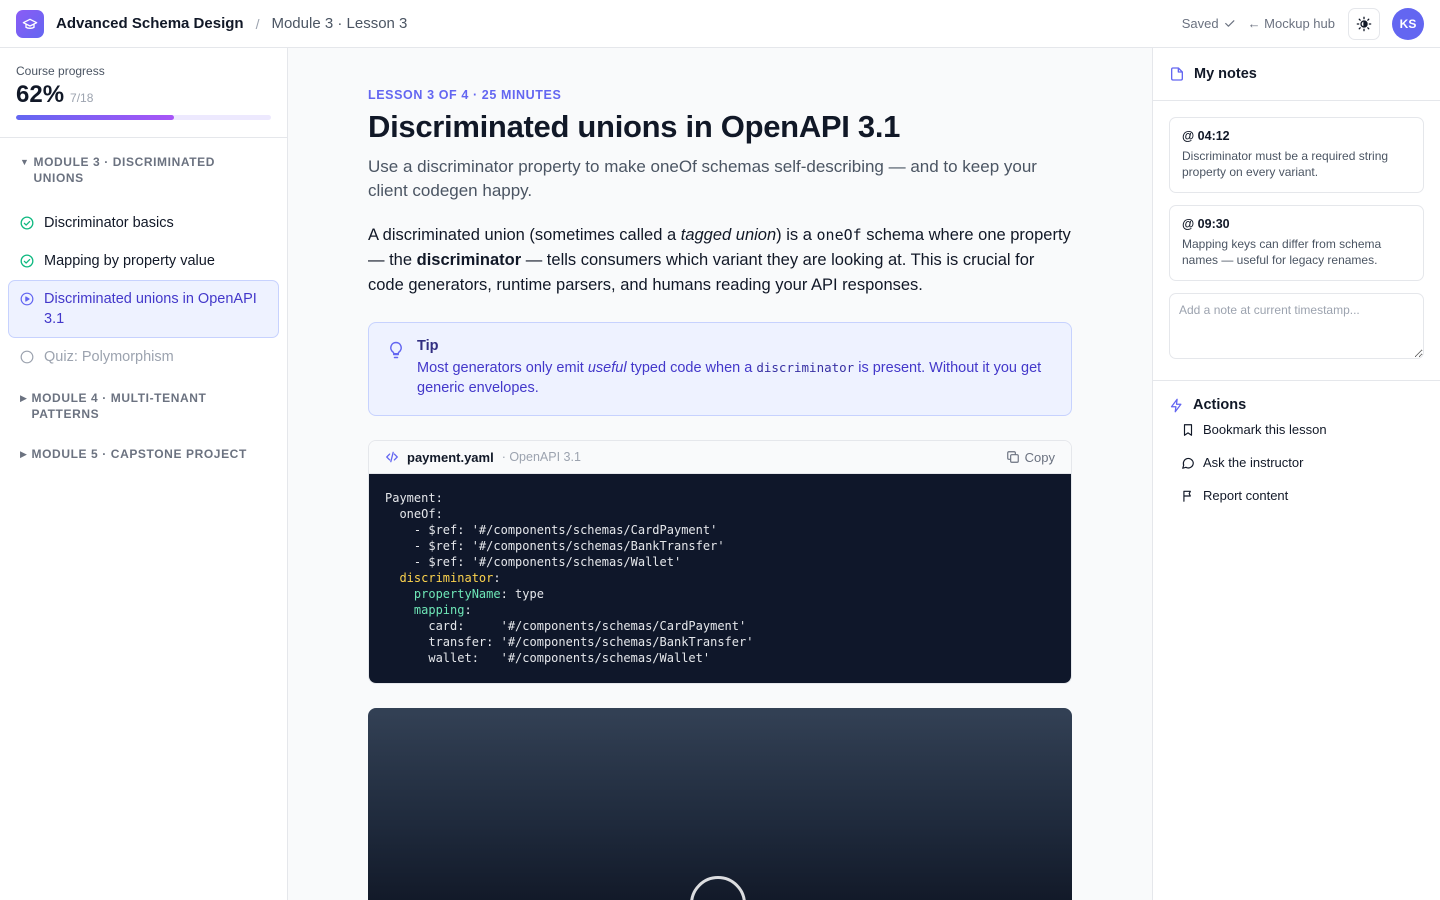  I want to click on lesson-label: Mapping by property value, so click(129, 261).